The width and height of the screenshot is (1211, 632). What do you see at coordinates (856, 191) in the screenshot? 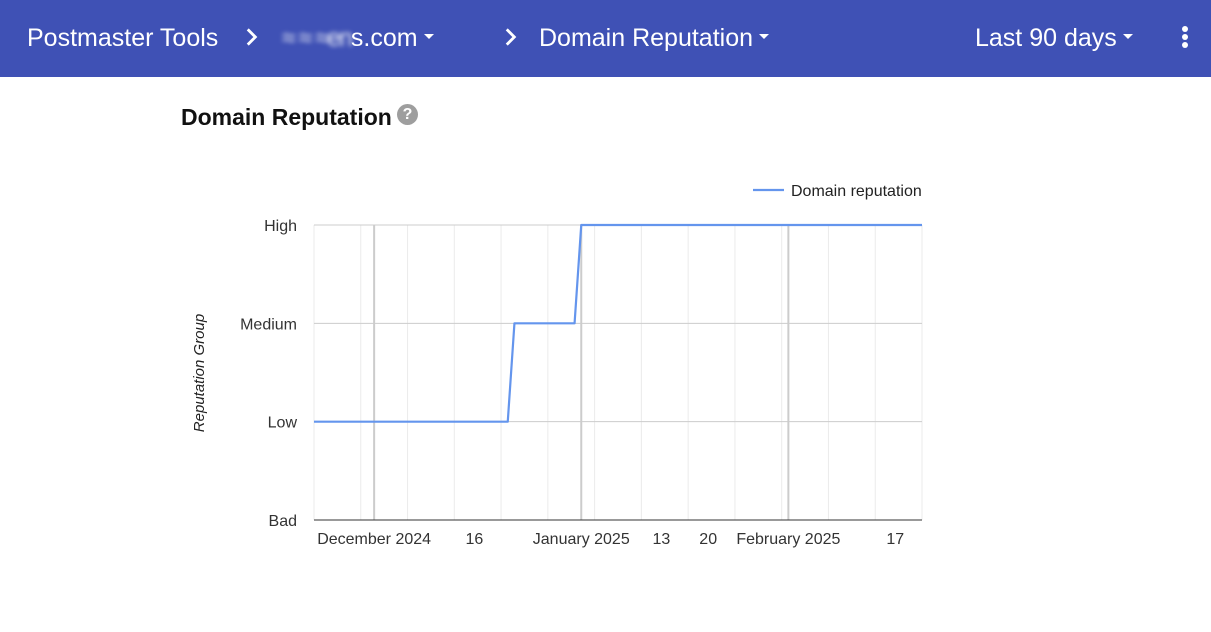
I see `legend-label: Domain reputation` at bounding box center [856, 191].